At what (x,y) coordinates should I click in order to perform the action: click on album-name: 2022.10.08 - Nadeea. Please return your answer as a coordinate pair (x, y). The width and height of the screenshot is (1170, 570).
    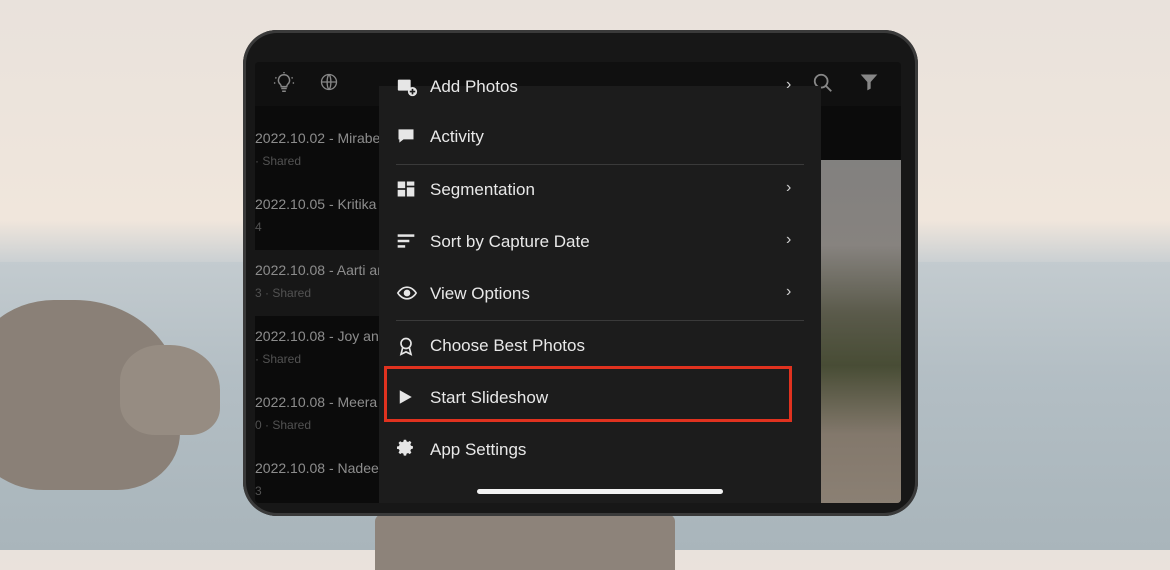
    Looking at the image, I should click on (321, 468).